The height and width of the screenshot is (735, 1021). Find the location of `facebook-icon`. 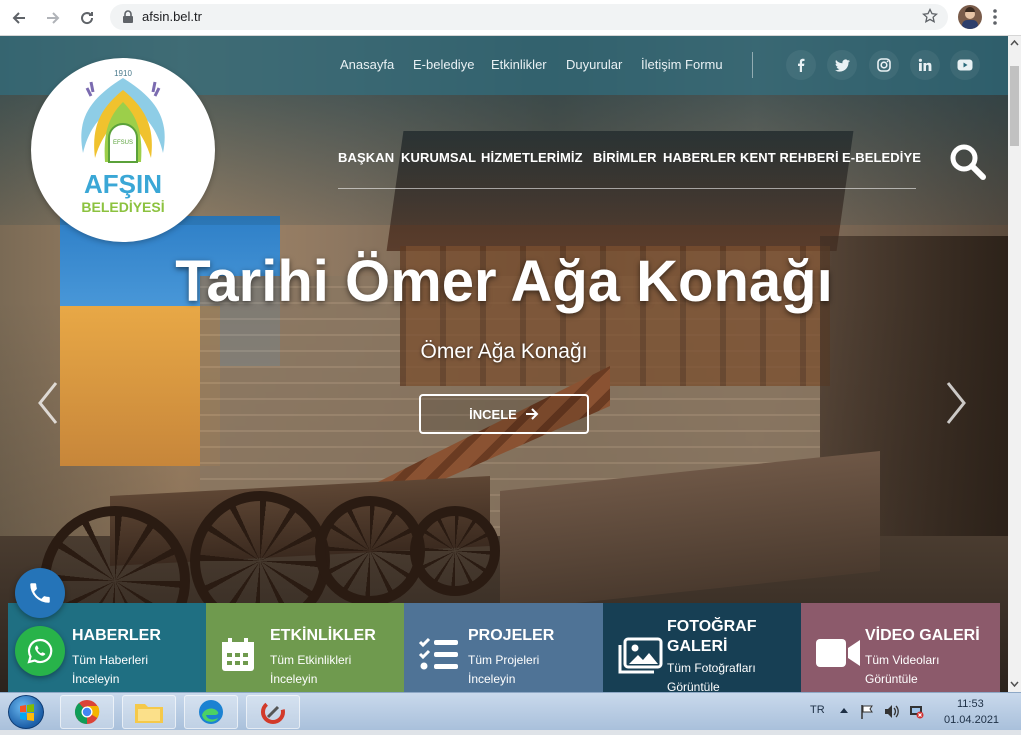

facebook-icon is located at coordinates (801, 65).